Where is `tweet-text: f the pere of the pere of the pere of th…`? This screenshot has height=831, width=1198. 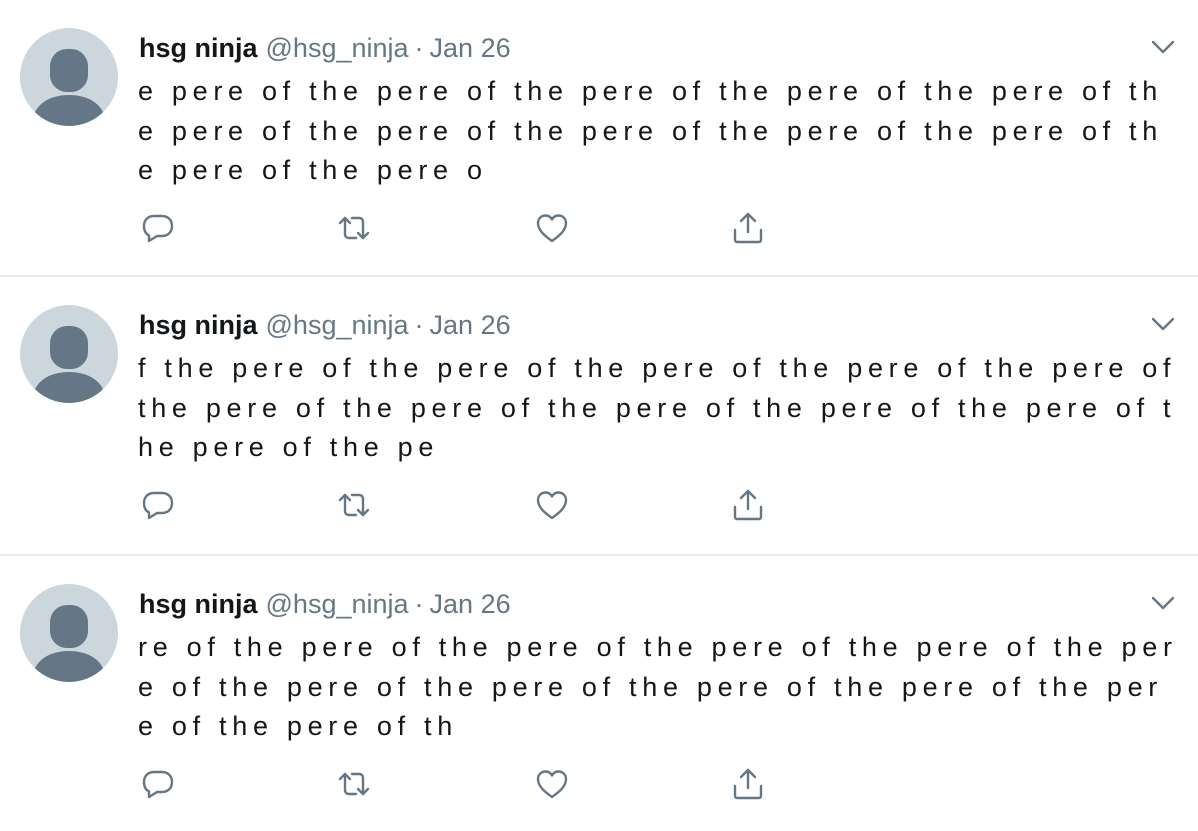 tweet-text: f the pere of the pere of the pere of th… is located at coordinates (664, 407).